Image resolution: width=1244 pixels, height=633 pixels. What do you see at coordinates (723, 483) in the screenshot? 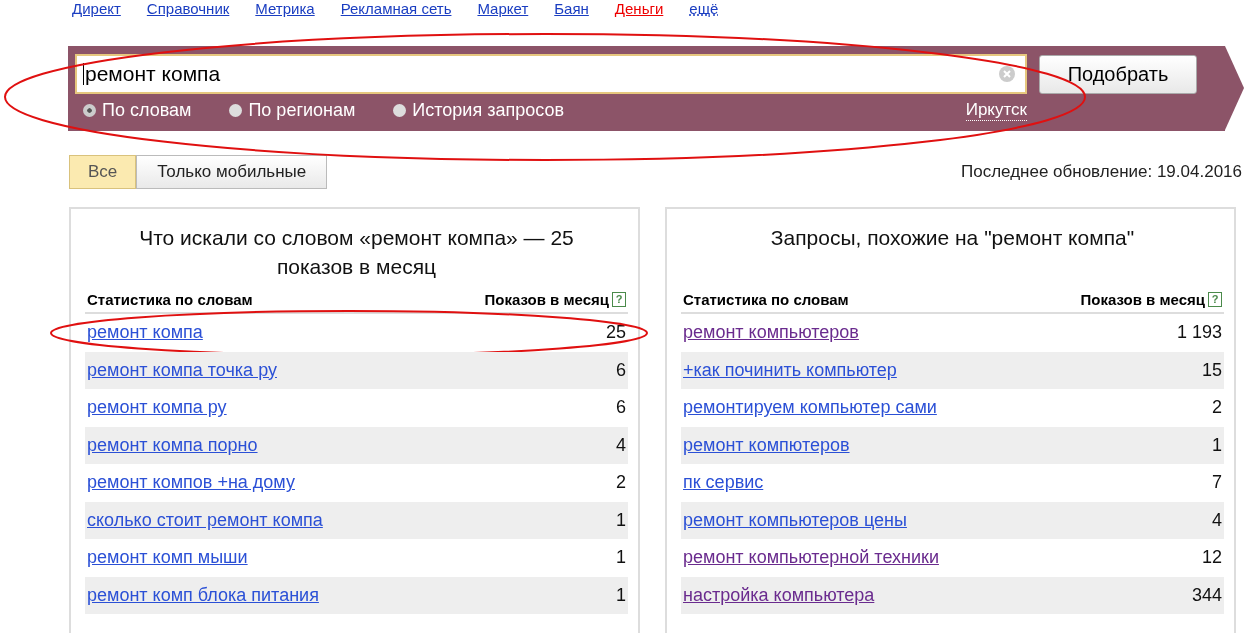
I see `phrase-link: пк сервис` at bounding box center [723, 483].